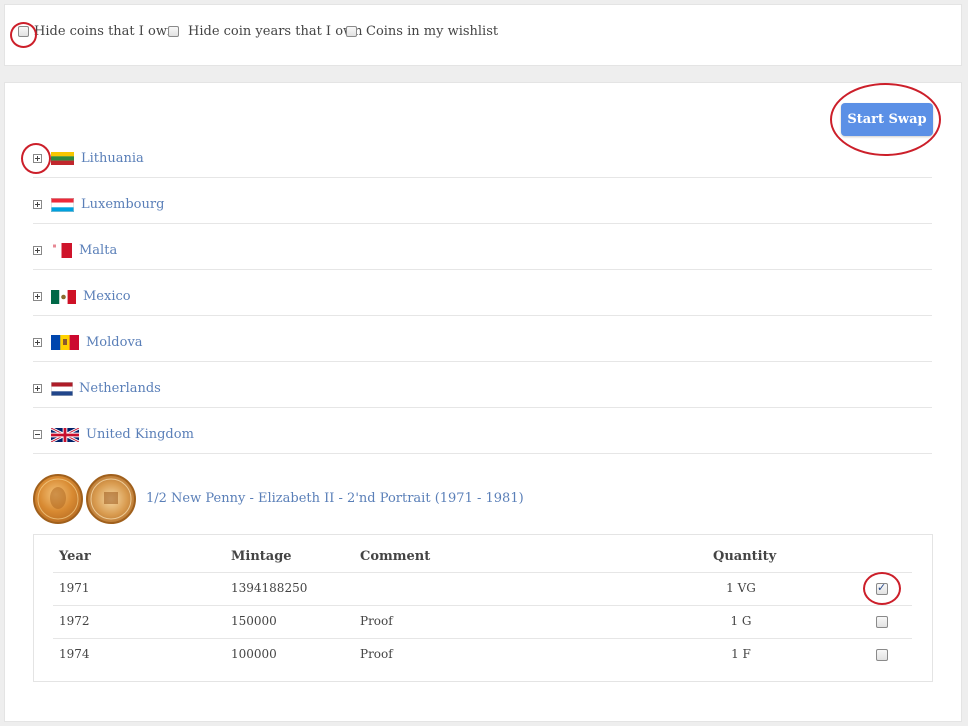  I want to click on row-1972-comment: Proof, so click(376, 621).